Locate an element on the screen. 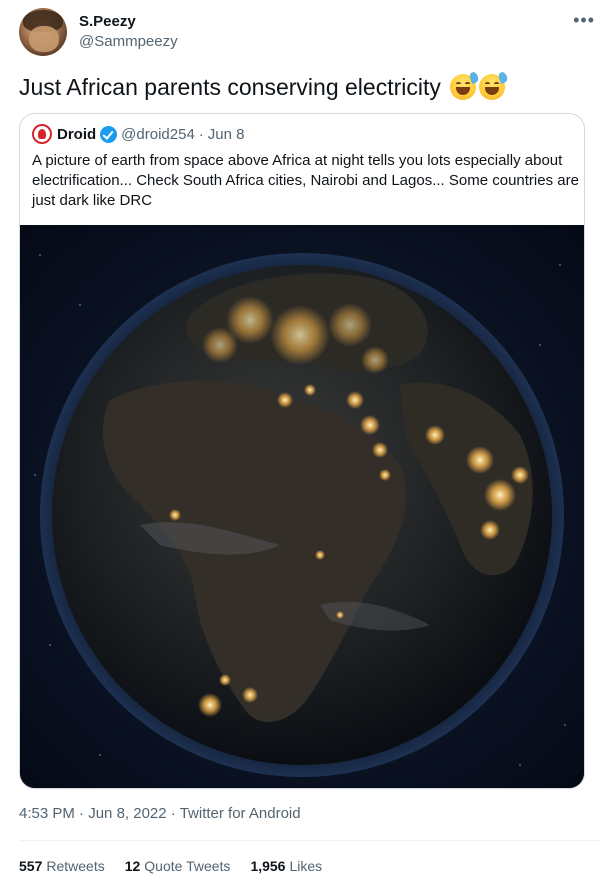  likes-stat: 1,956 Likes is located at coordinates (286, 866).